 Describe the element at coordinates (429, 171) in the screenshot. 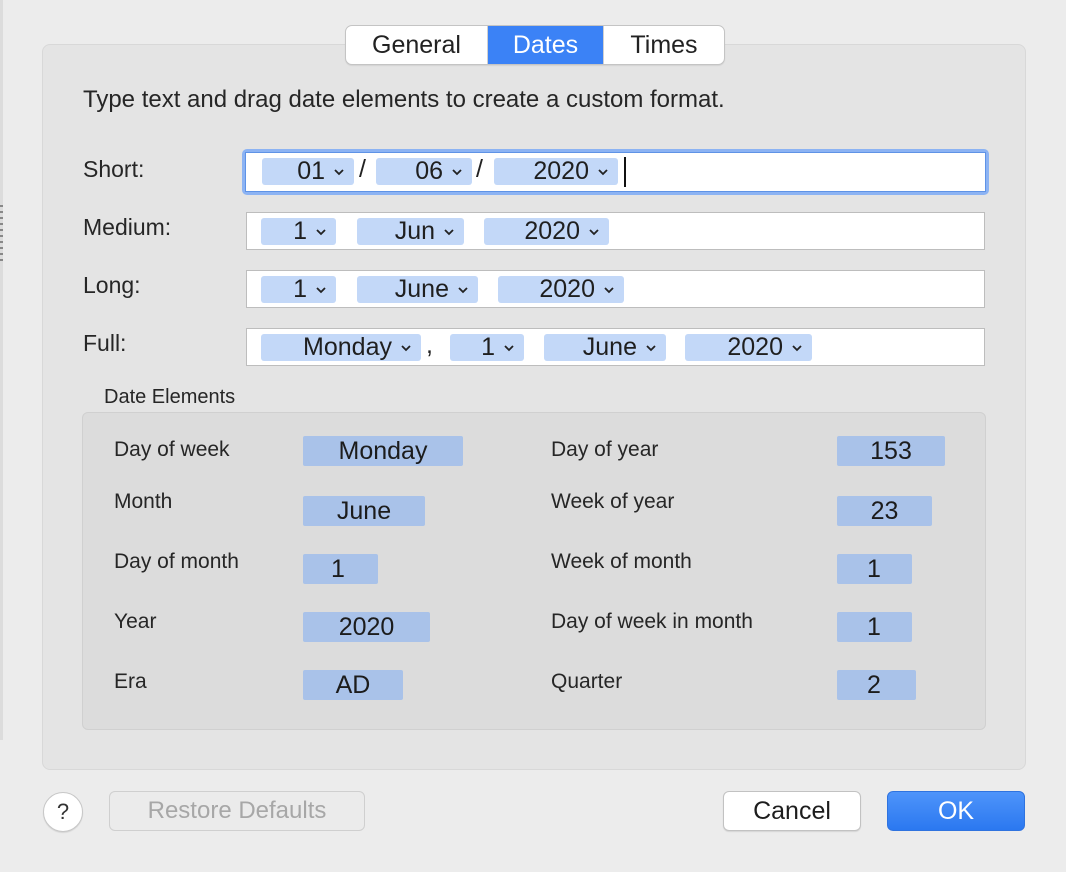

I see `token-value: 06` at that location.